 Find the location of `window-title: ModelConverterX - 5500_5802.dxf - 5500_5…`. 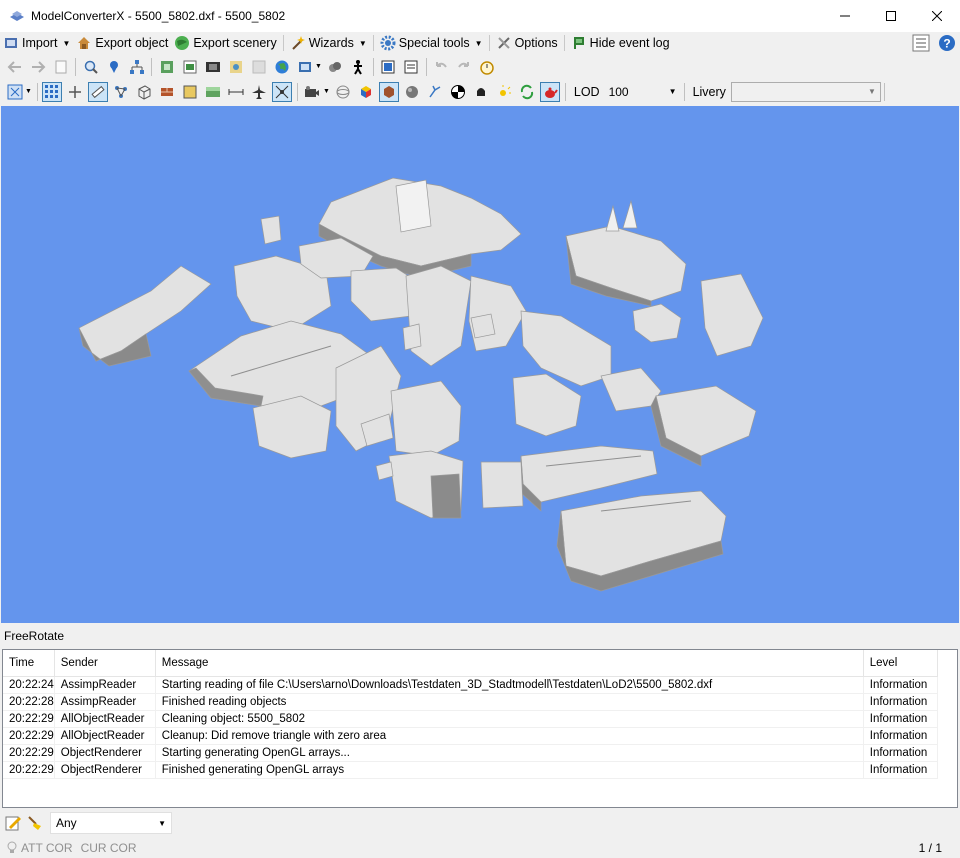

window-title: ModelConverterX - 5500_5802.dxf - 5500_5… is located at coordinates (158, 16).